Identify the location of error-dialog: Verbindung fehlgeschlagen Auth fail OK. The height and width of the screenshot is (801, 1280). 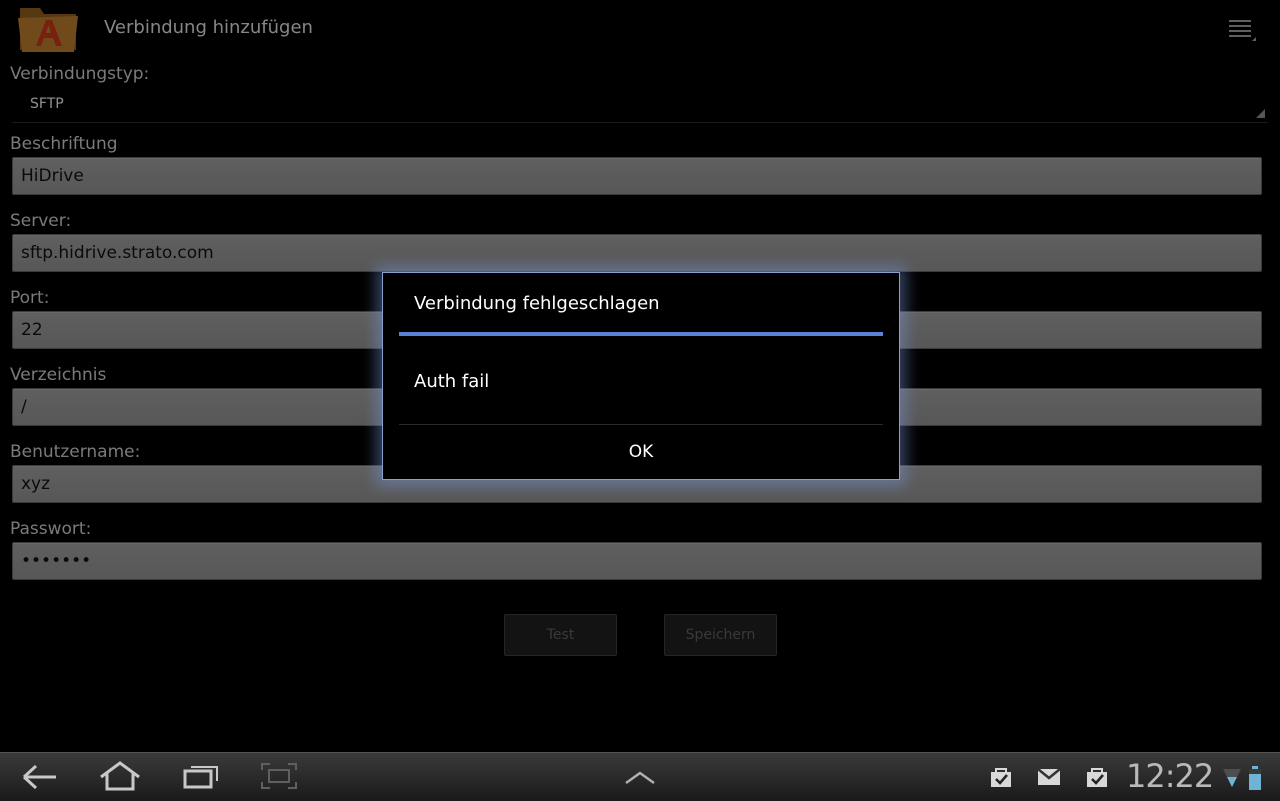
(641, 376).